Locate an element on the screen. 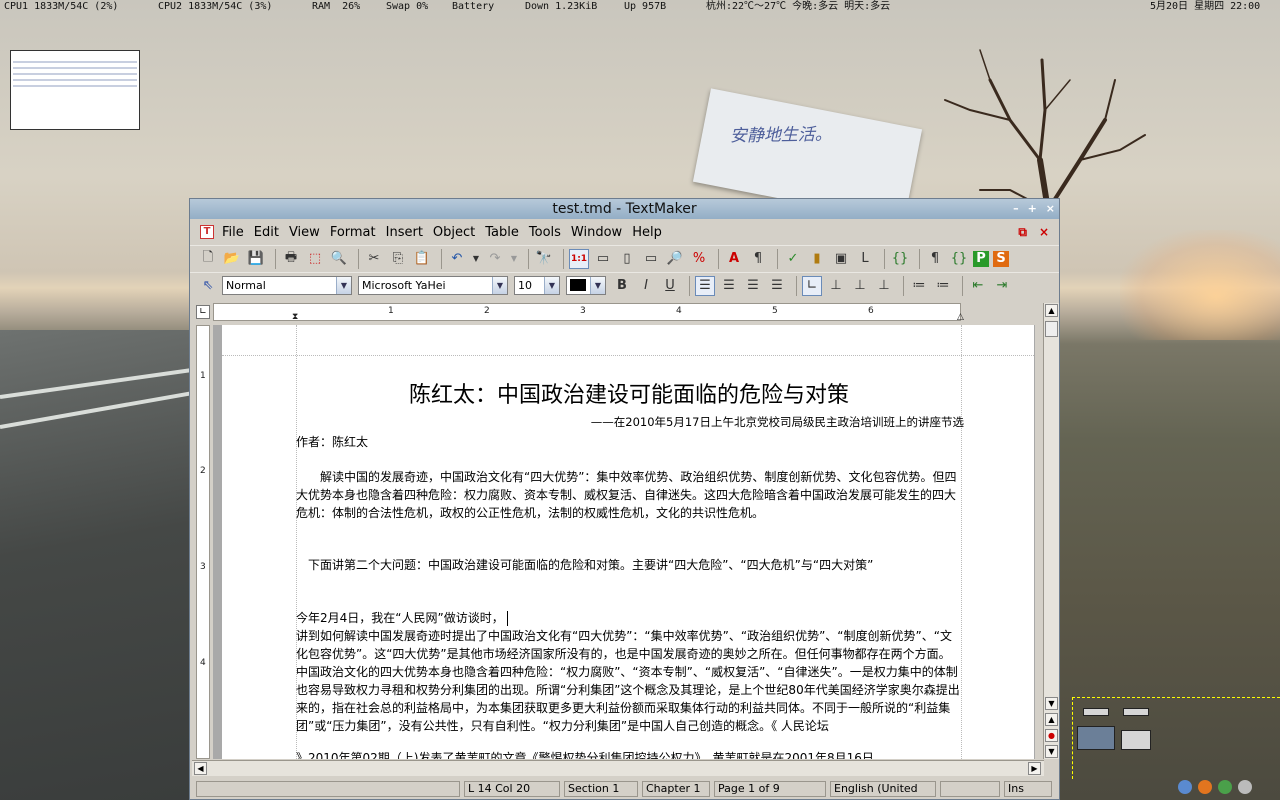 The image size is (1280, 800). status-insert-mode: Ins is located at coordinates (1028, 789).